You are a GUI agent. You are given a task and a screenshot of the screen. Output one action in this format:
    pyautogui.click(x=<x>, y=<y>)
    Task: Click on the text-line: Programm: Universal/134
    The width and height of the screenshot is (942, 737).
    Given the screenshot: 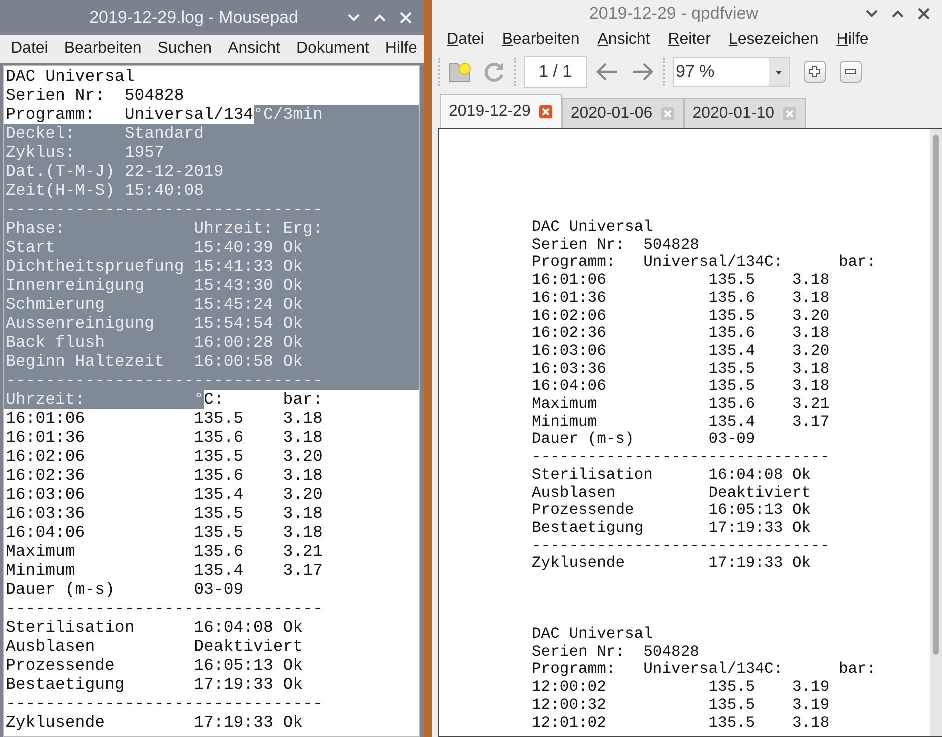 What is the action you would take?
    pyautogui.click(x=129, y=114)
    